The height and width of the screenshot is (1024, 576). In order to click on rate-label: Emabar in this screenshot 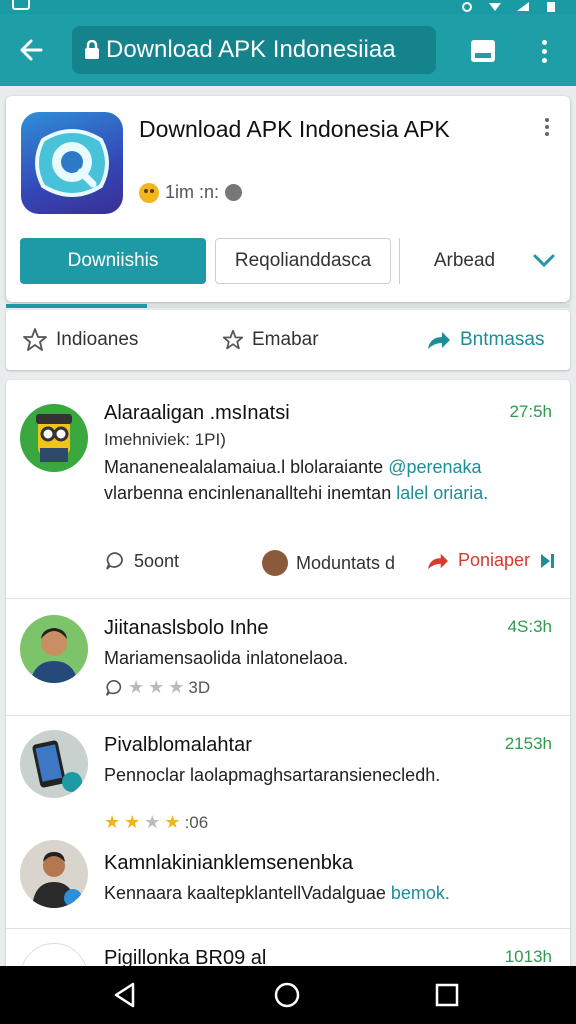, I will do `click(285, 339)`.